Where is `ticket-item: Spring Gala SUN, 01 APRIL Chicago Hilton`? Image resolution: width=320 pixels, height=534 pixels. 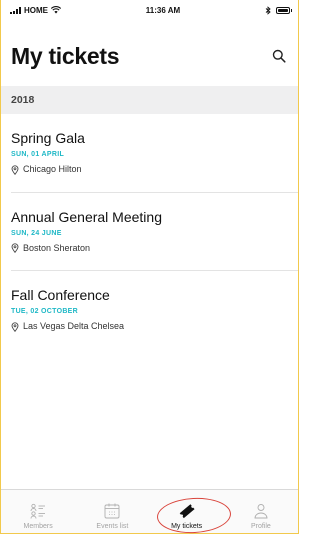 ticket-item: Spring Gala SUN, 01 APRIL Chicago Hilton is located at coordinates (149, 153).